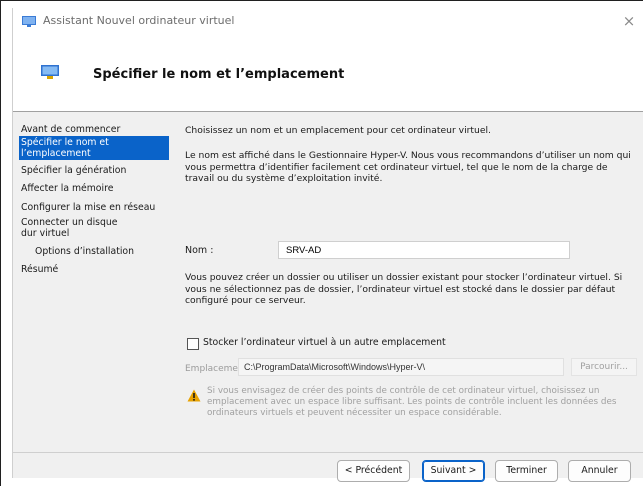 This screenshot has width=643, height=486. Describe the element at coordinates (77, 228) in the screenshot. I see `sidebar-item-disque-dur: Connecter un disque dur virtuel` at that location.